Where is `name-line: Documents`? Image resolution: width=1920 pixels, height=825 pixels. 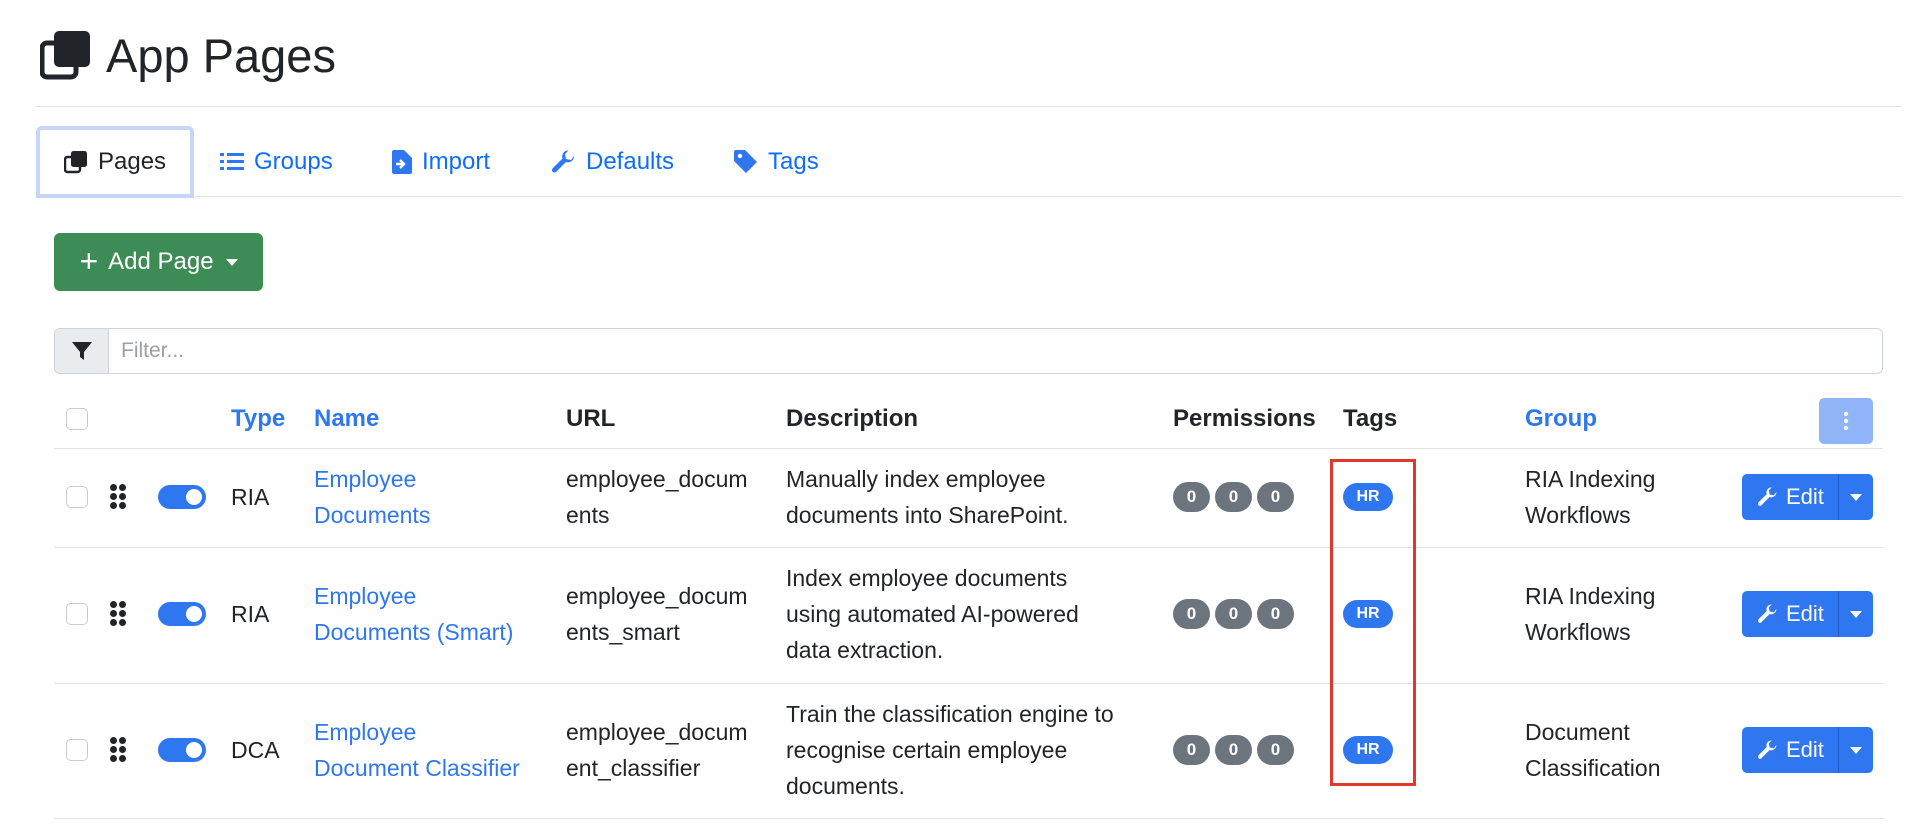 name-line: Documents is located at coordinates (372, 515).